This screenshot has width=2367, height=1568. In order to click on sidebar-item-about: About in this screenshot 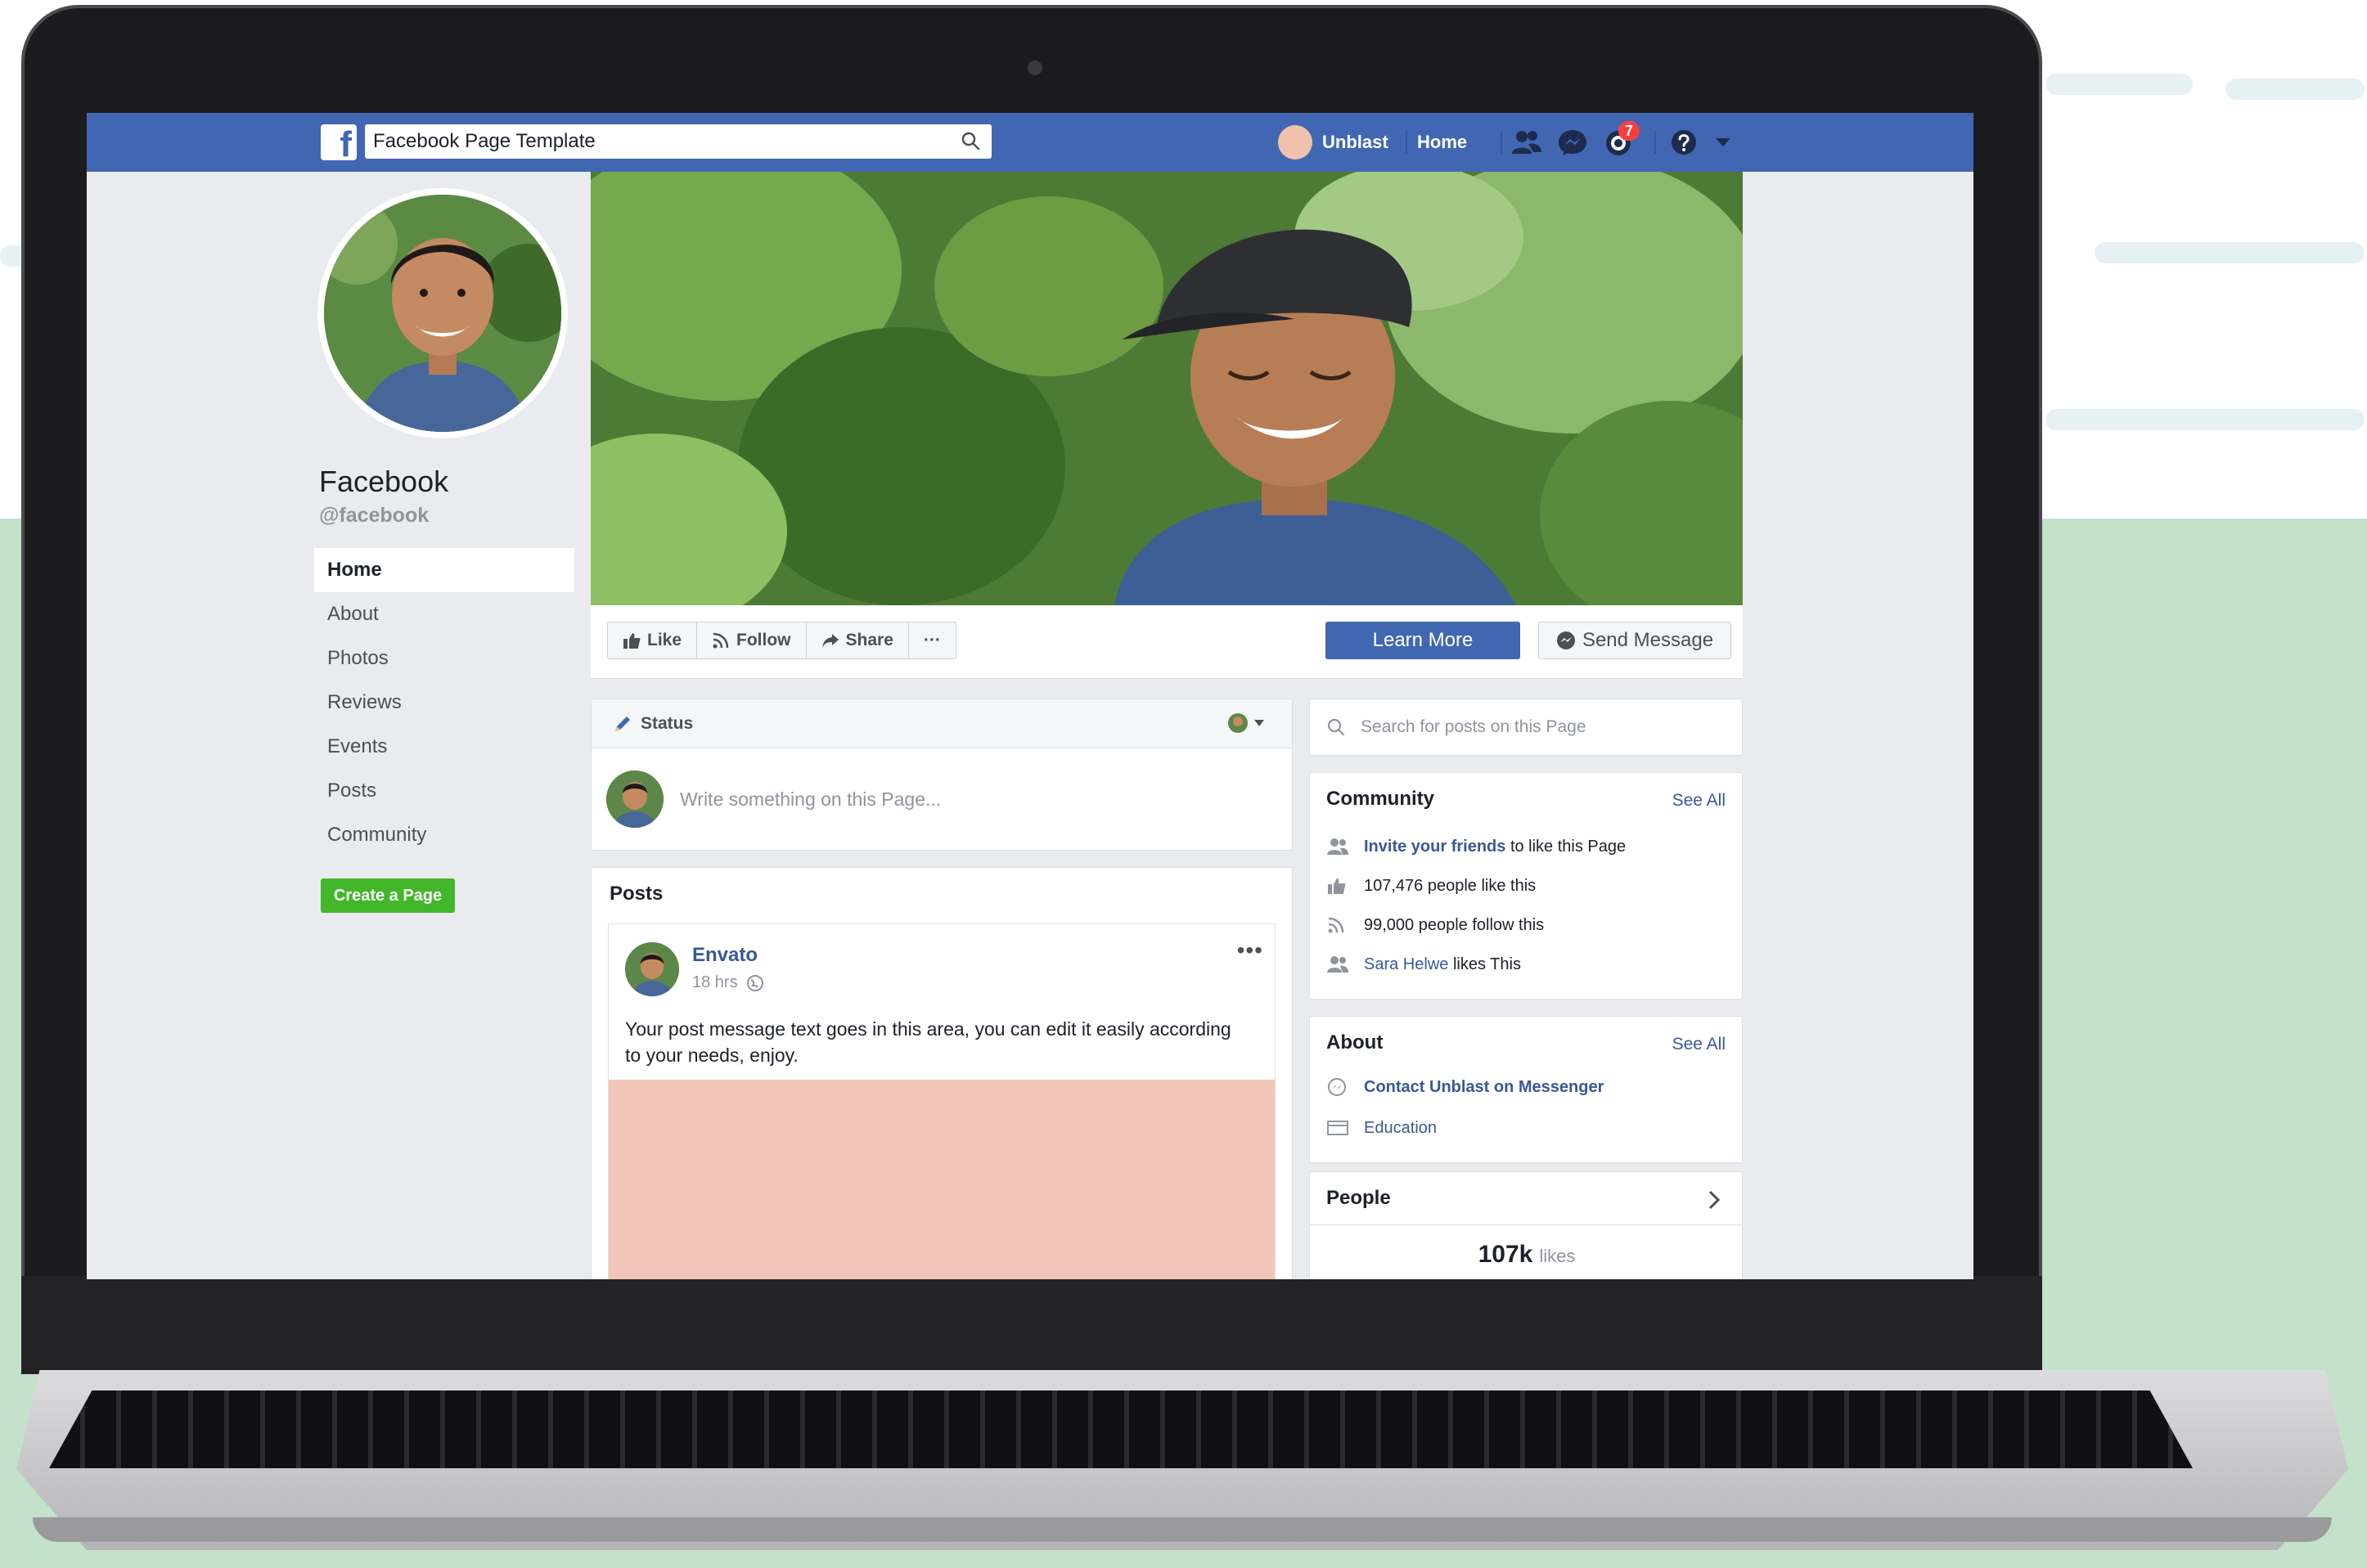, I will do `click(444, 614)`.